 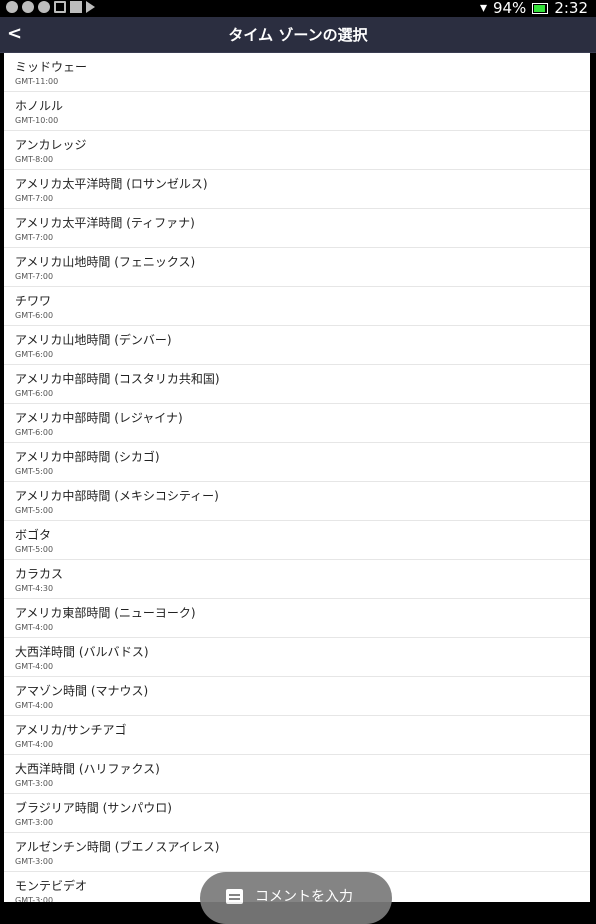 What do you see at coordinates (60, 7) in the screenshot?
I see `chat-icon` at bounding box center [60, 7].